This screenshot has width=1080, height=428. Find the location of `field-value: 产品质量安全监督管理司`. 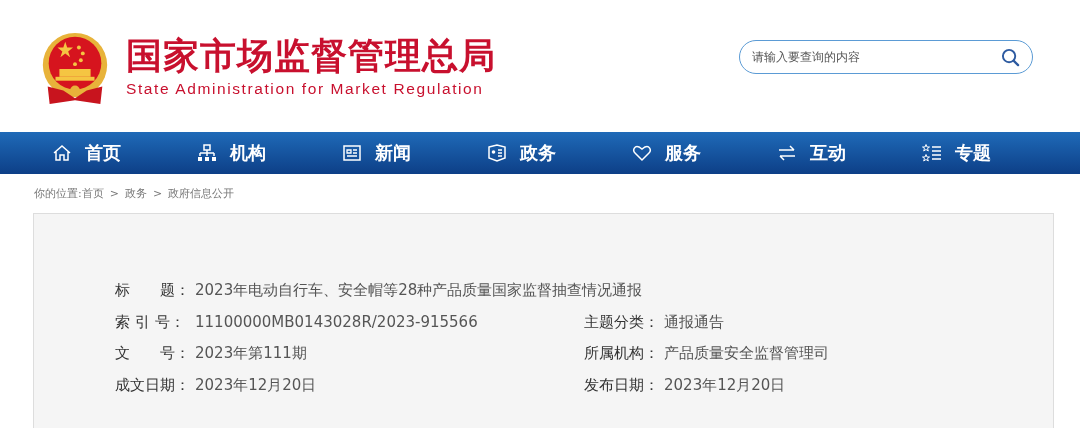

field-value: 产品质量安全监督管理司 is located at coordinates (746, 354).